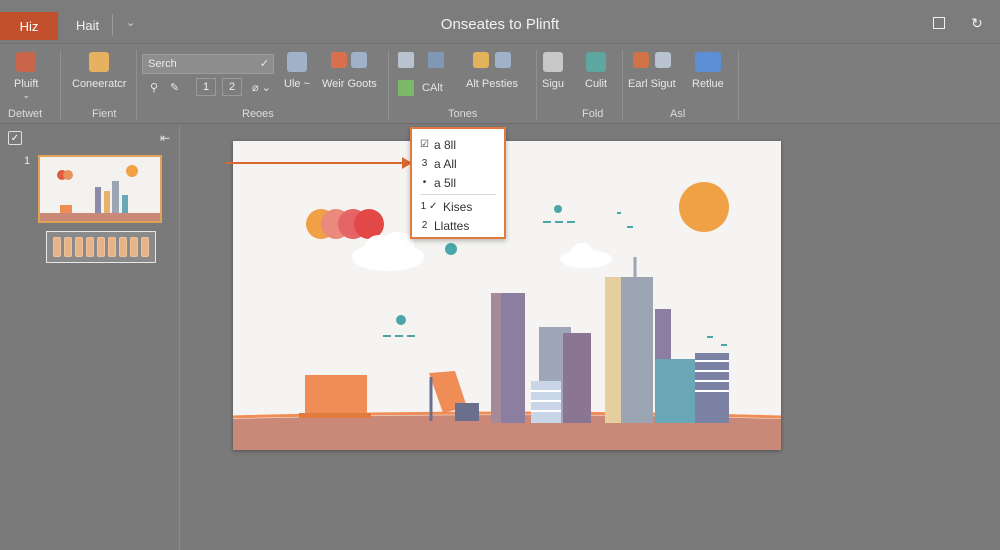  Describe the element at coordinates (349, 60) in the screenshot. I see `word-icons` at that location.